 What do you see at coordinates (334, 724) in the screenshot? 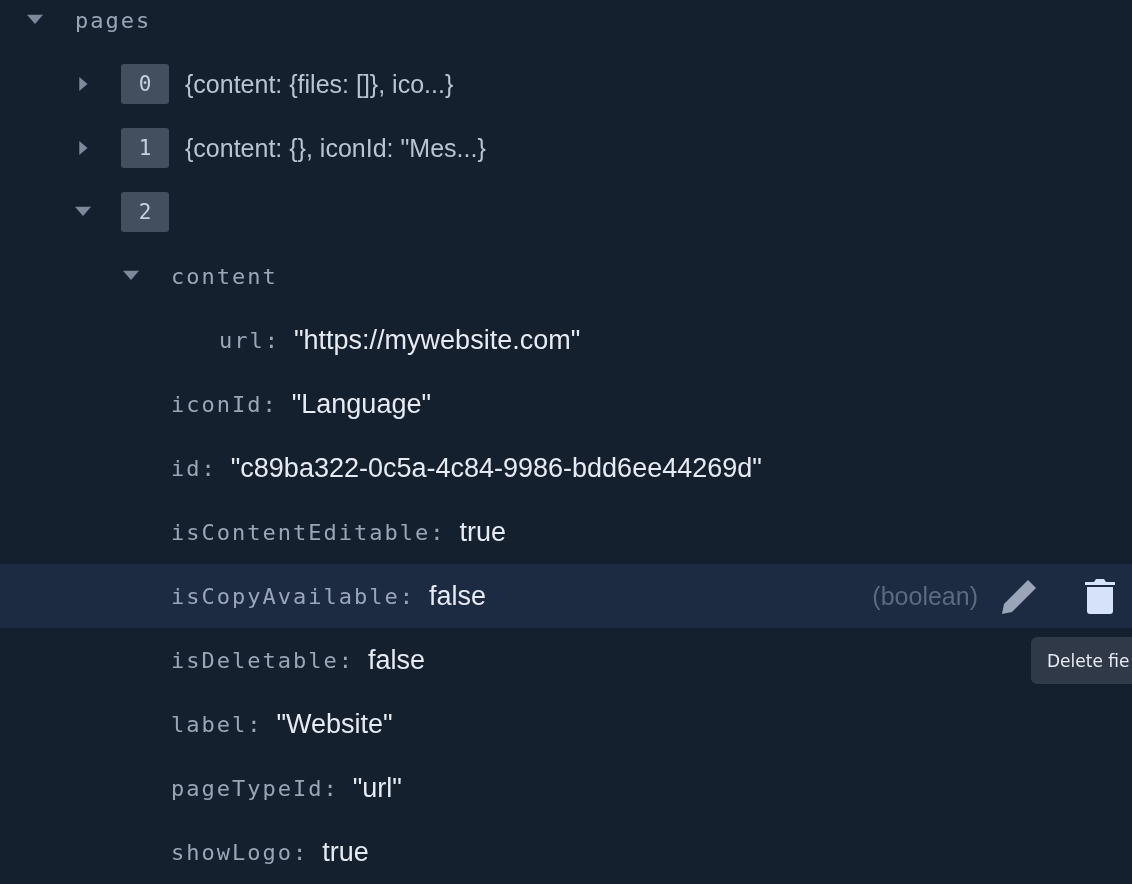
I see `field-value: "Website"` at bounding box center [334, 724].